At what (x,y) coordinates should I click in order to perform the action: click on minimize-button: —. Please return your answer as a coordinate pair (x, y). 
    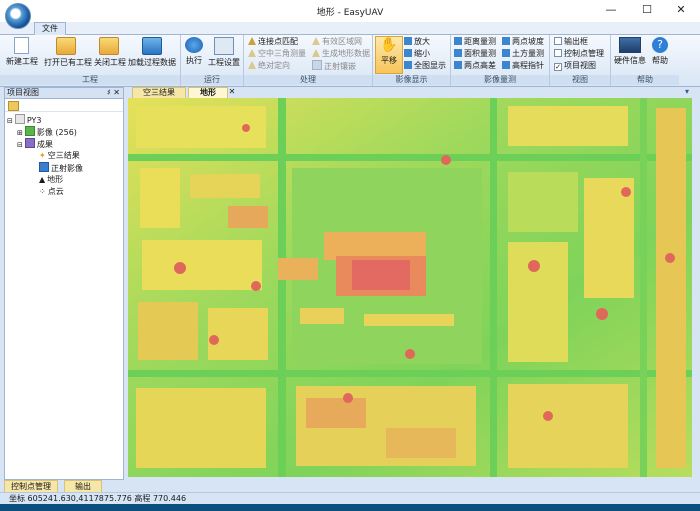
    Looking at the image, I should click on (611, 11).